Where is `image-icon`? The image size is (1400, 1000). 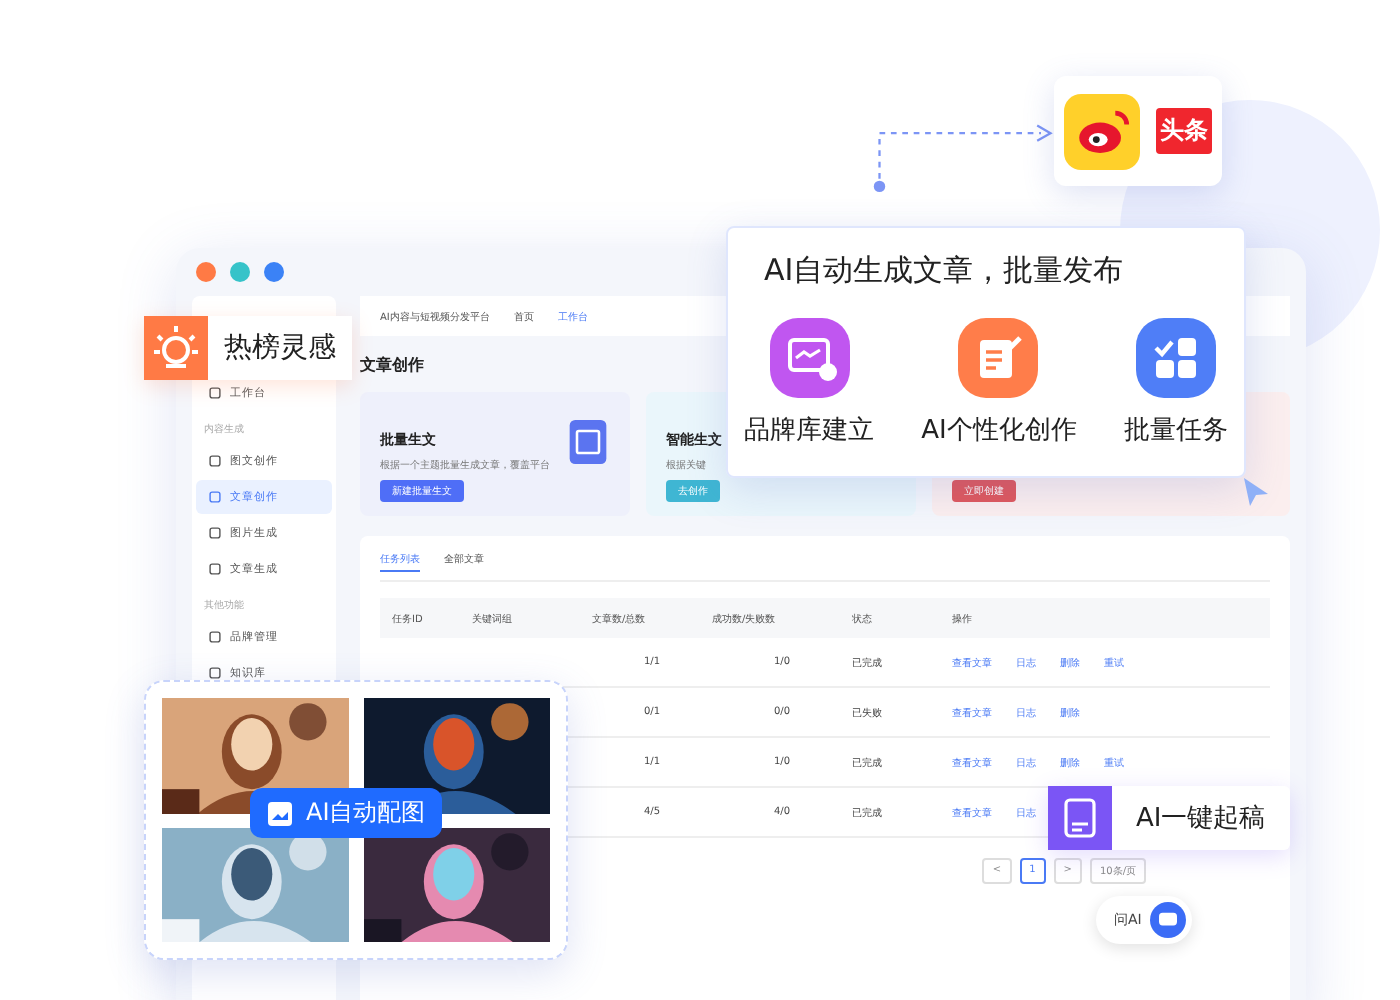 image-icon is located at coordinates (280, 813).